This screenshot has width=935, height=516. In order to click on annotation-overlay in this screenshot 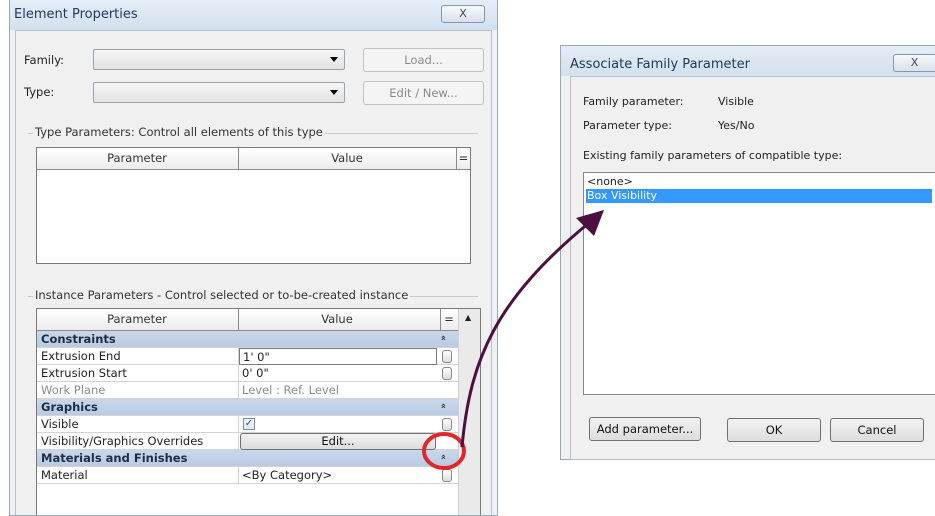, I will do `click(513, 340)`.